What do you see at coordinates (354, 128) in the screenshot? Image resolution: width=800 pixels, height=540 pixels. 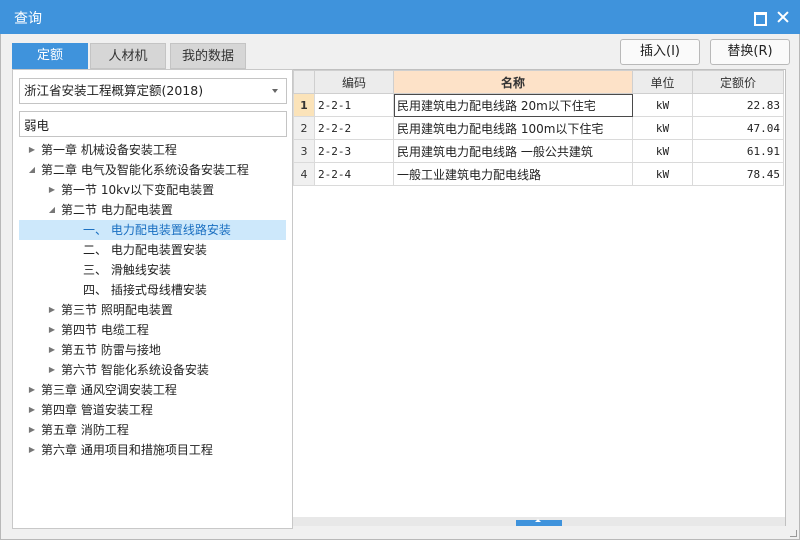 I see `code-cell: 2-2-2` at bounding box center [354, 128].